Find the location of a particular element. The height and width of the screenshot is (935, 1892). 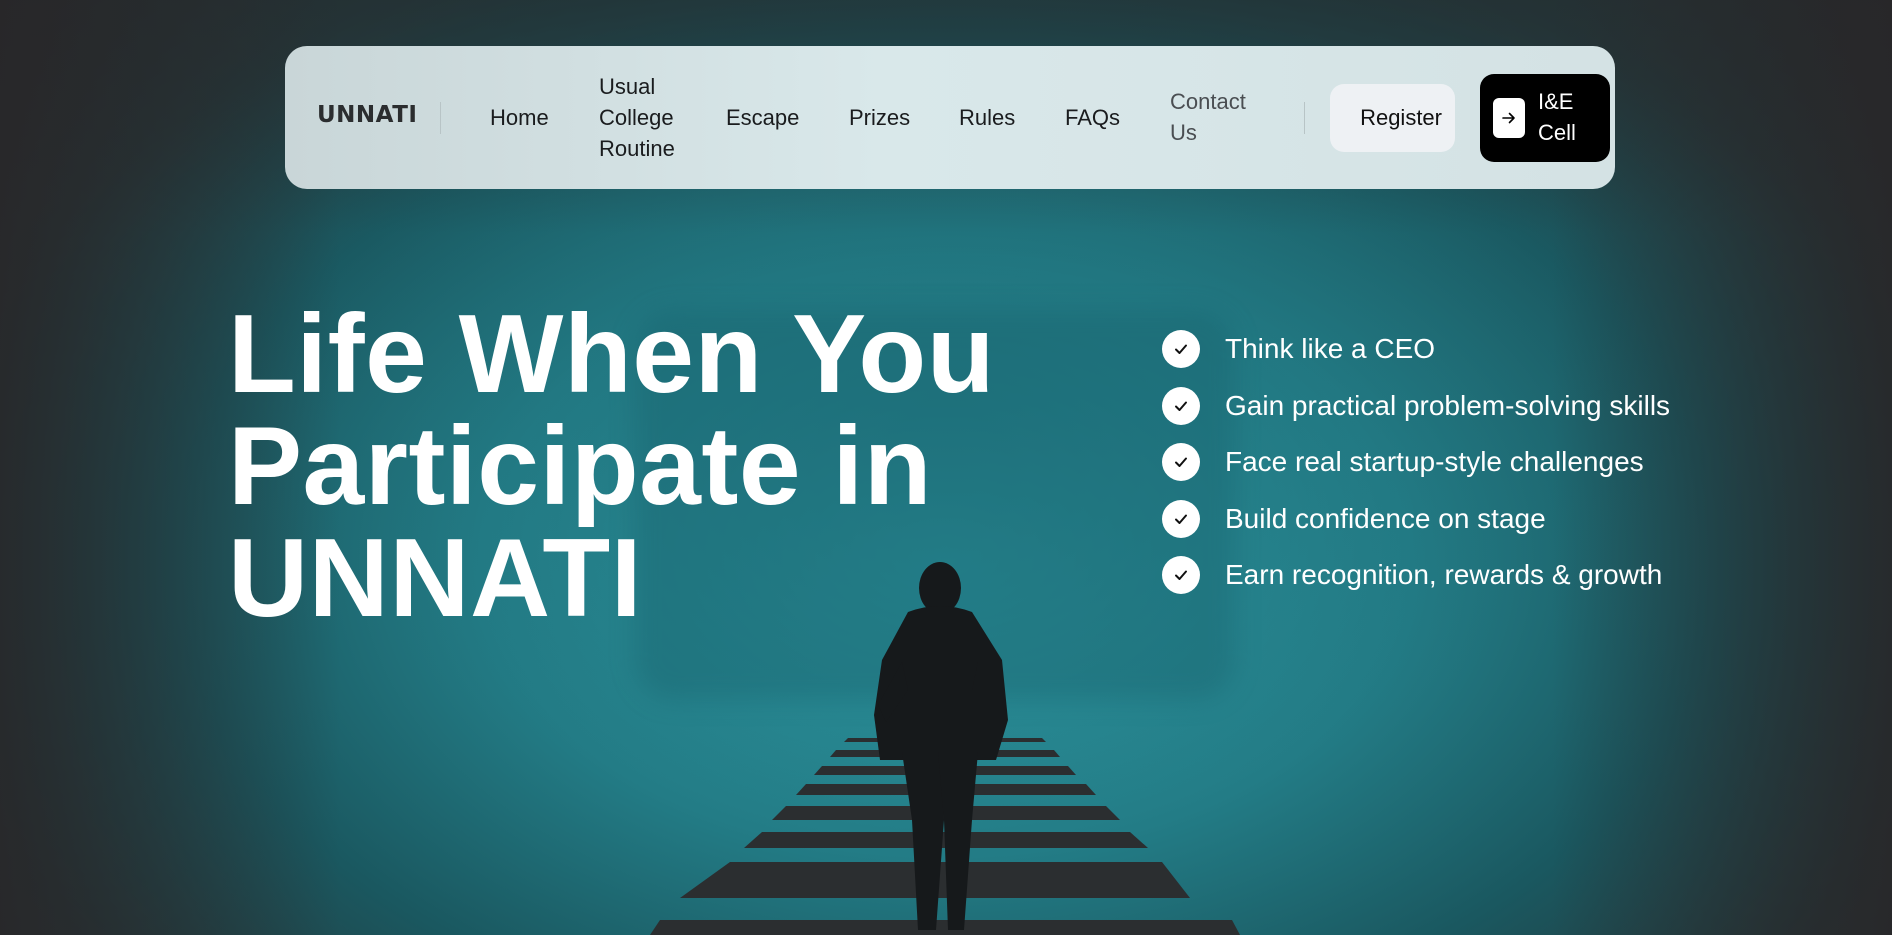

benefit-text: Earn recognition, rewards & growth is located at coordinates (1444, 574).